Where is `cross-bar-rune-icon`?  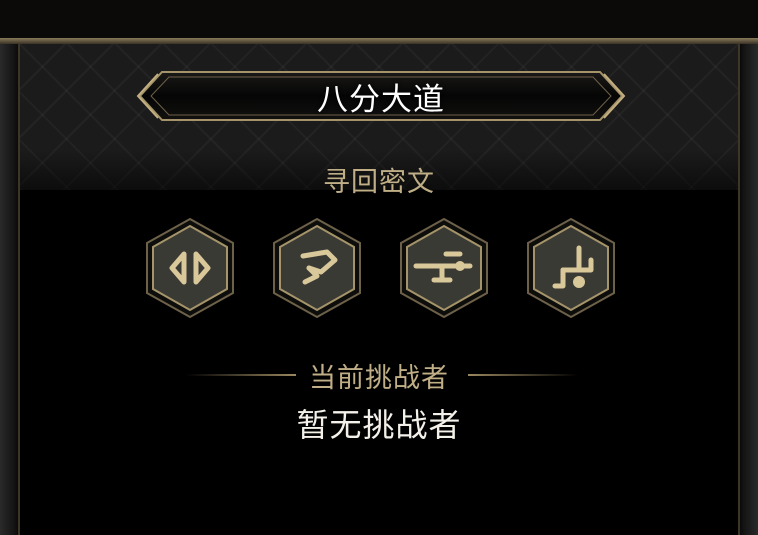
cross-bar-rune-icon is located at coordinates (444, 268).